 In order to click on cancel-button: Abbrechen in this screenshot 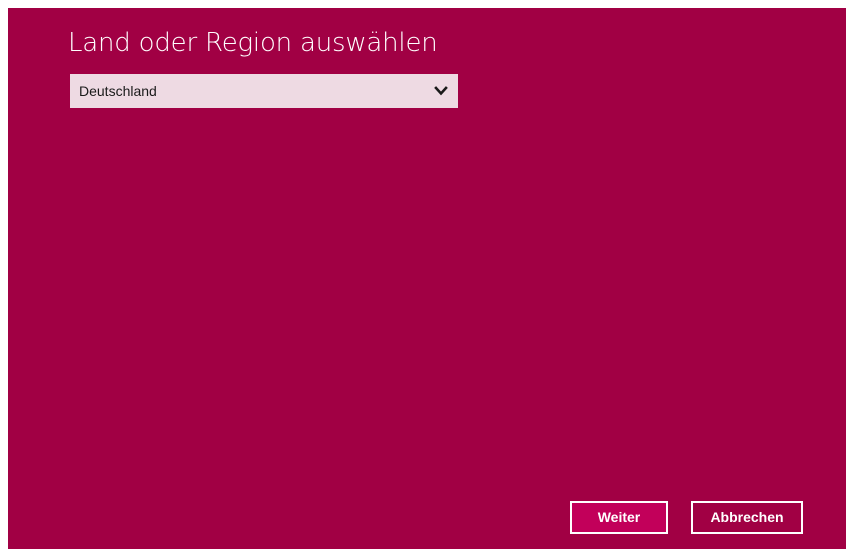, I will do `click(747, 517)`.